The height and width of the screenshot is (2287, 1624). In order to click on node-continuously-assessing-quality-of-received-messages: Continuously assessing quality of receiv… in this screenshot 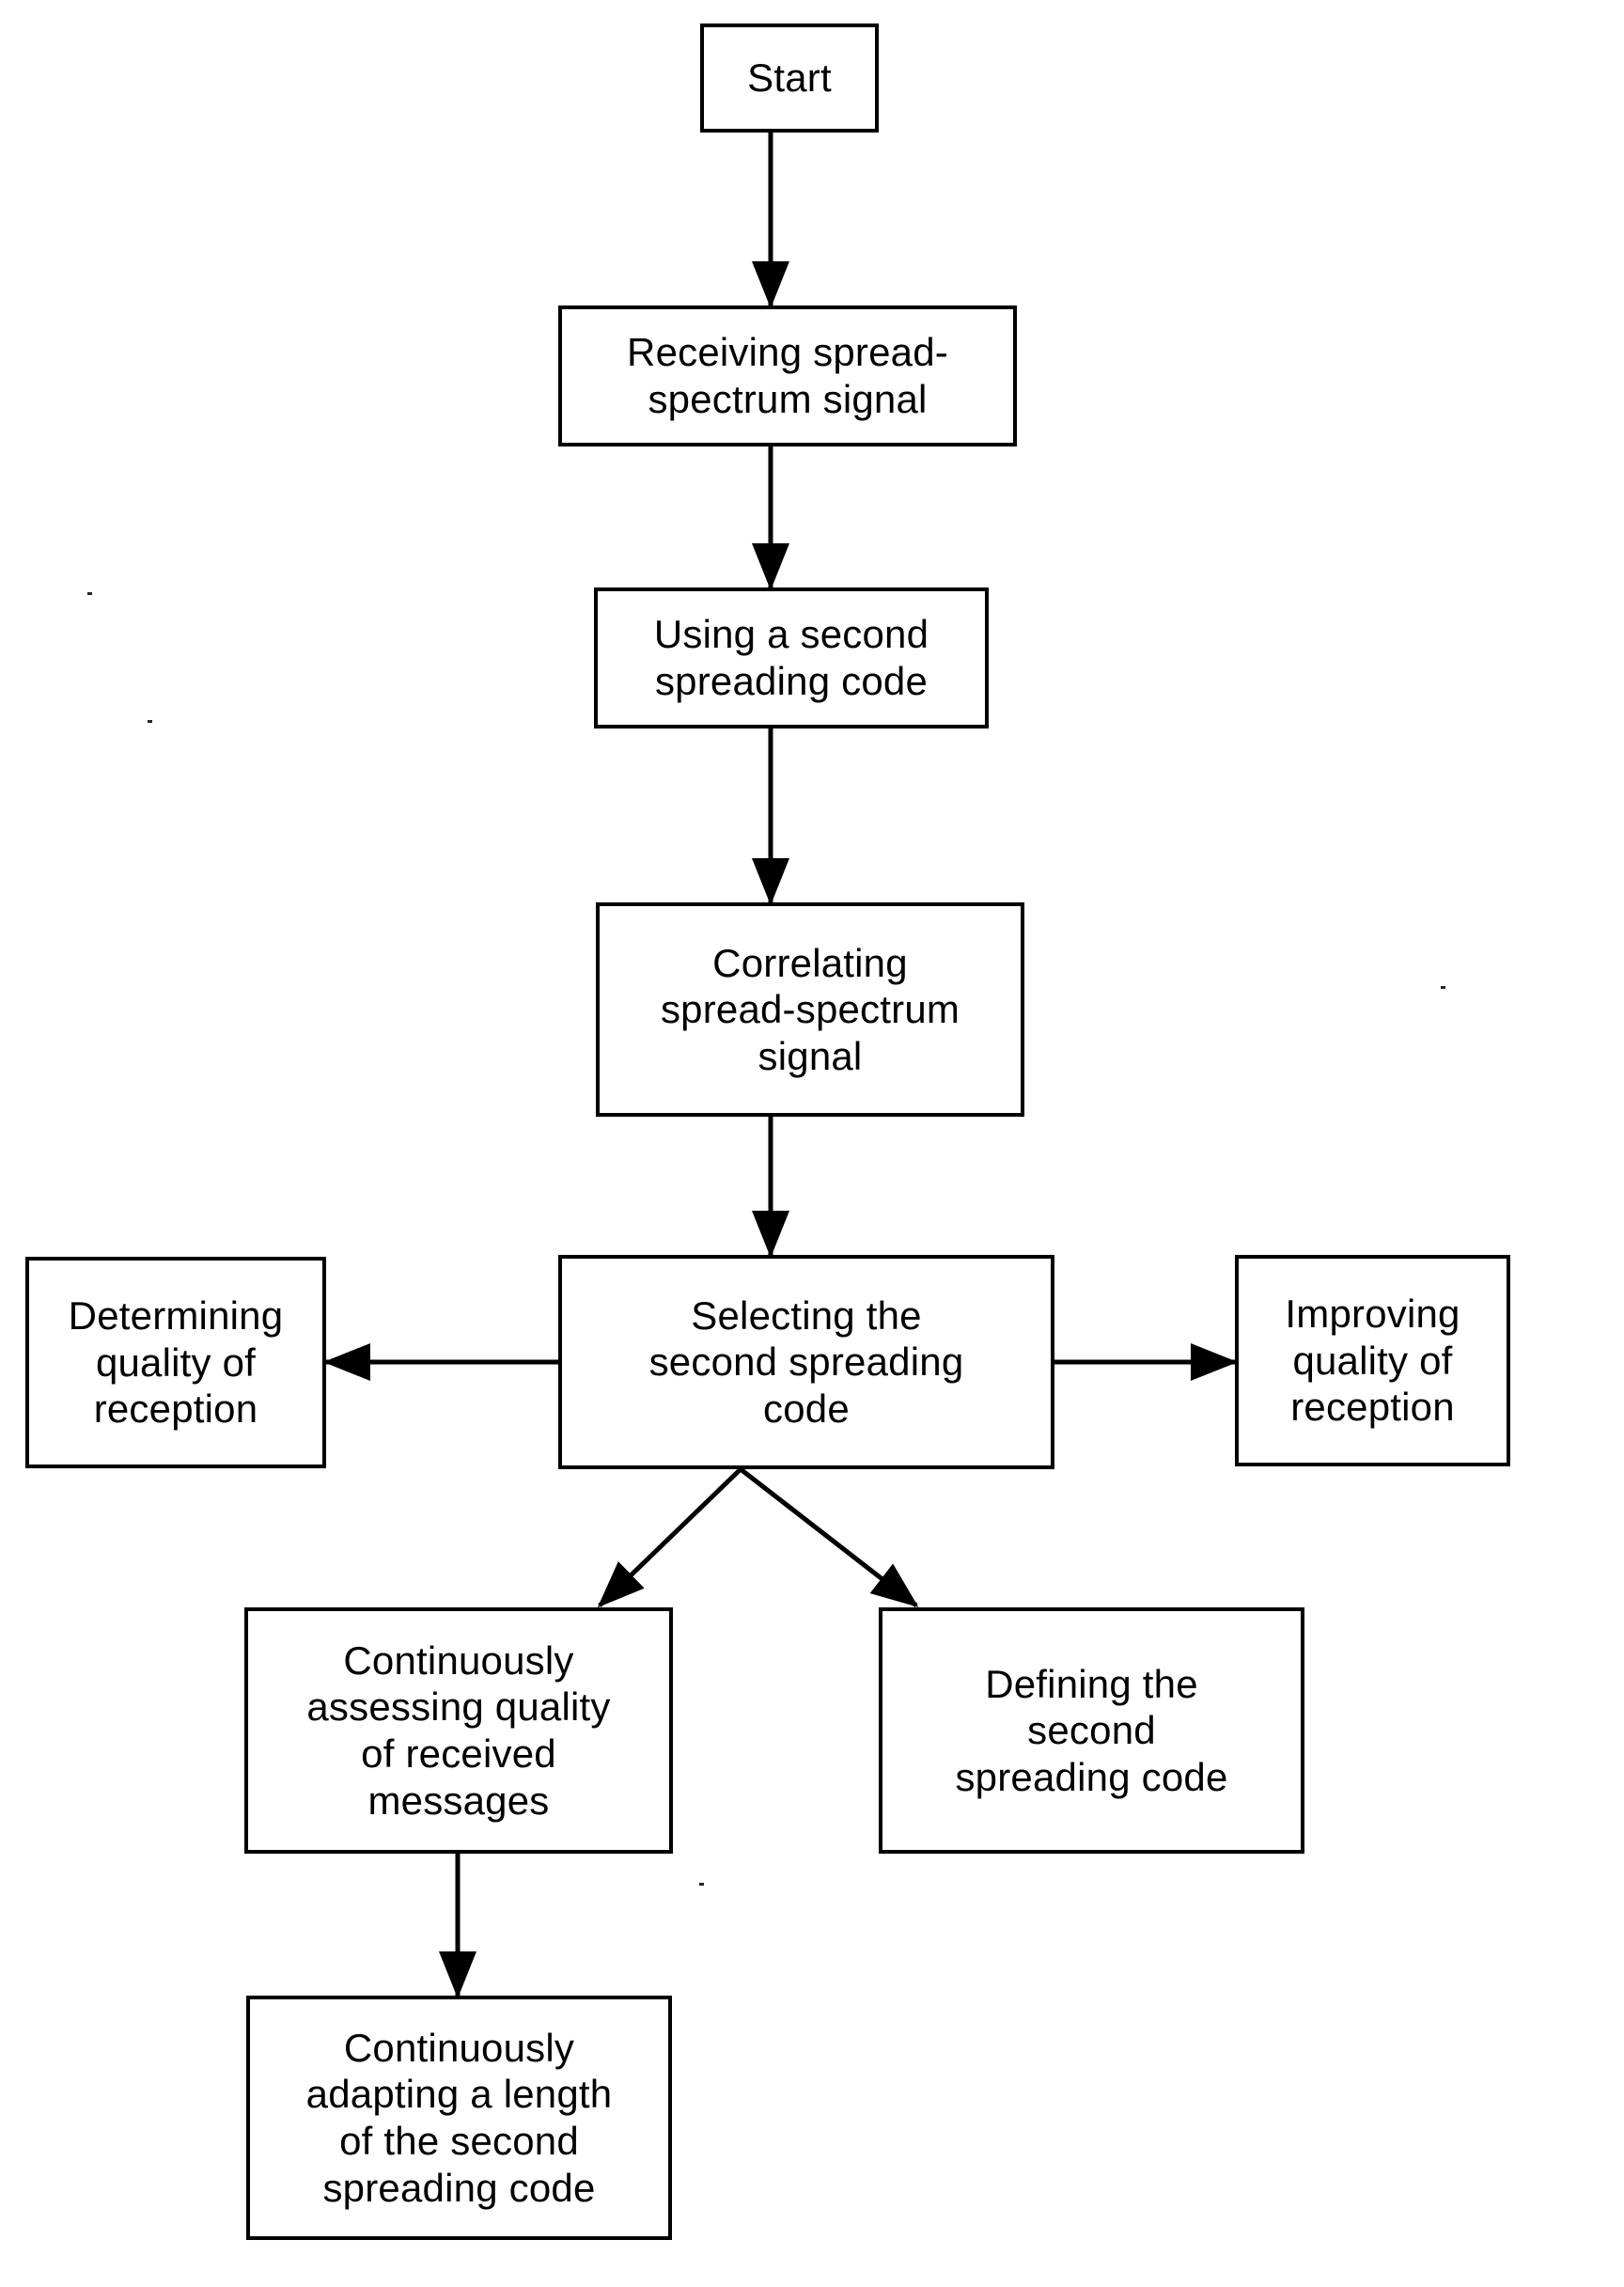, I will do `click(458, 1731)`.